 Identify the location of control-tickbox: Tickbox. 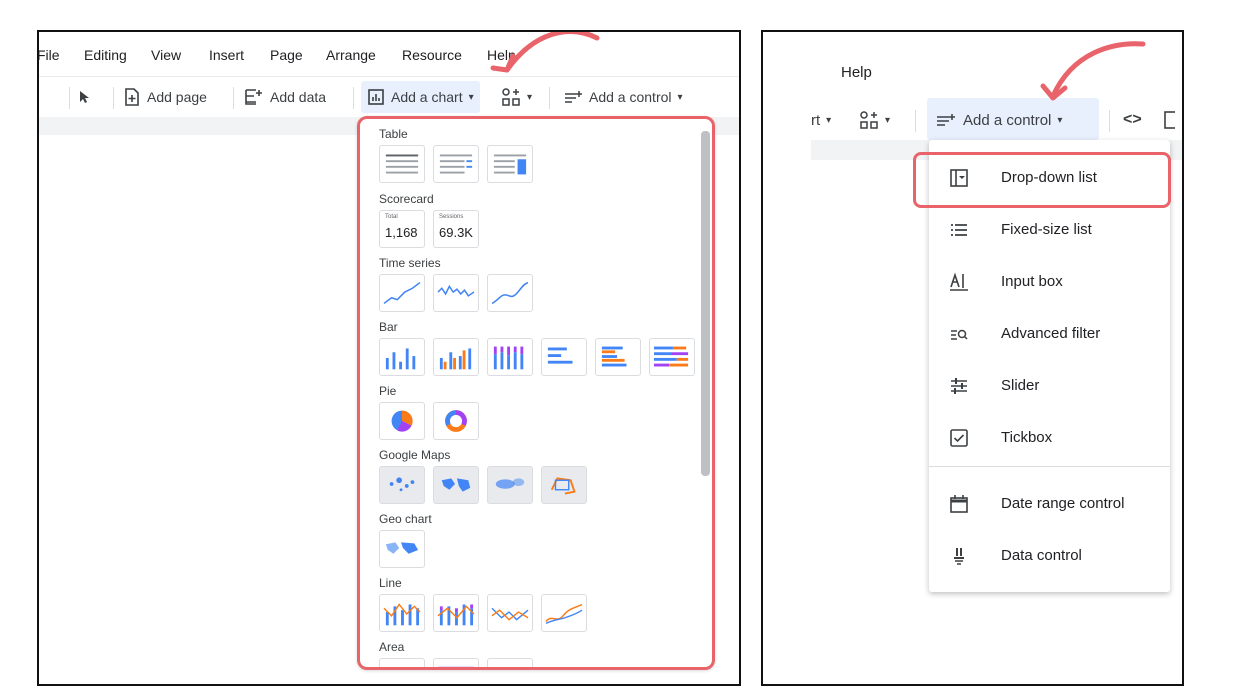
(1049, 438).